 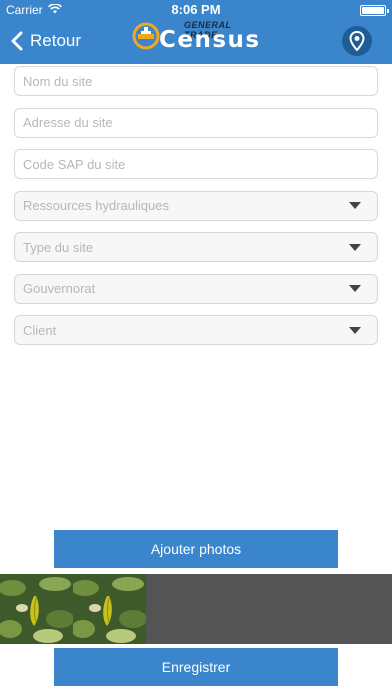 I want to click on location-button, so click(x=357, y=41).